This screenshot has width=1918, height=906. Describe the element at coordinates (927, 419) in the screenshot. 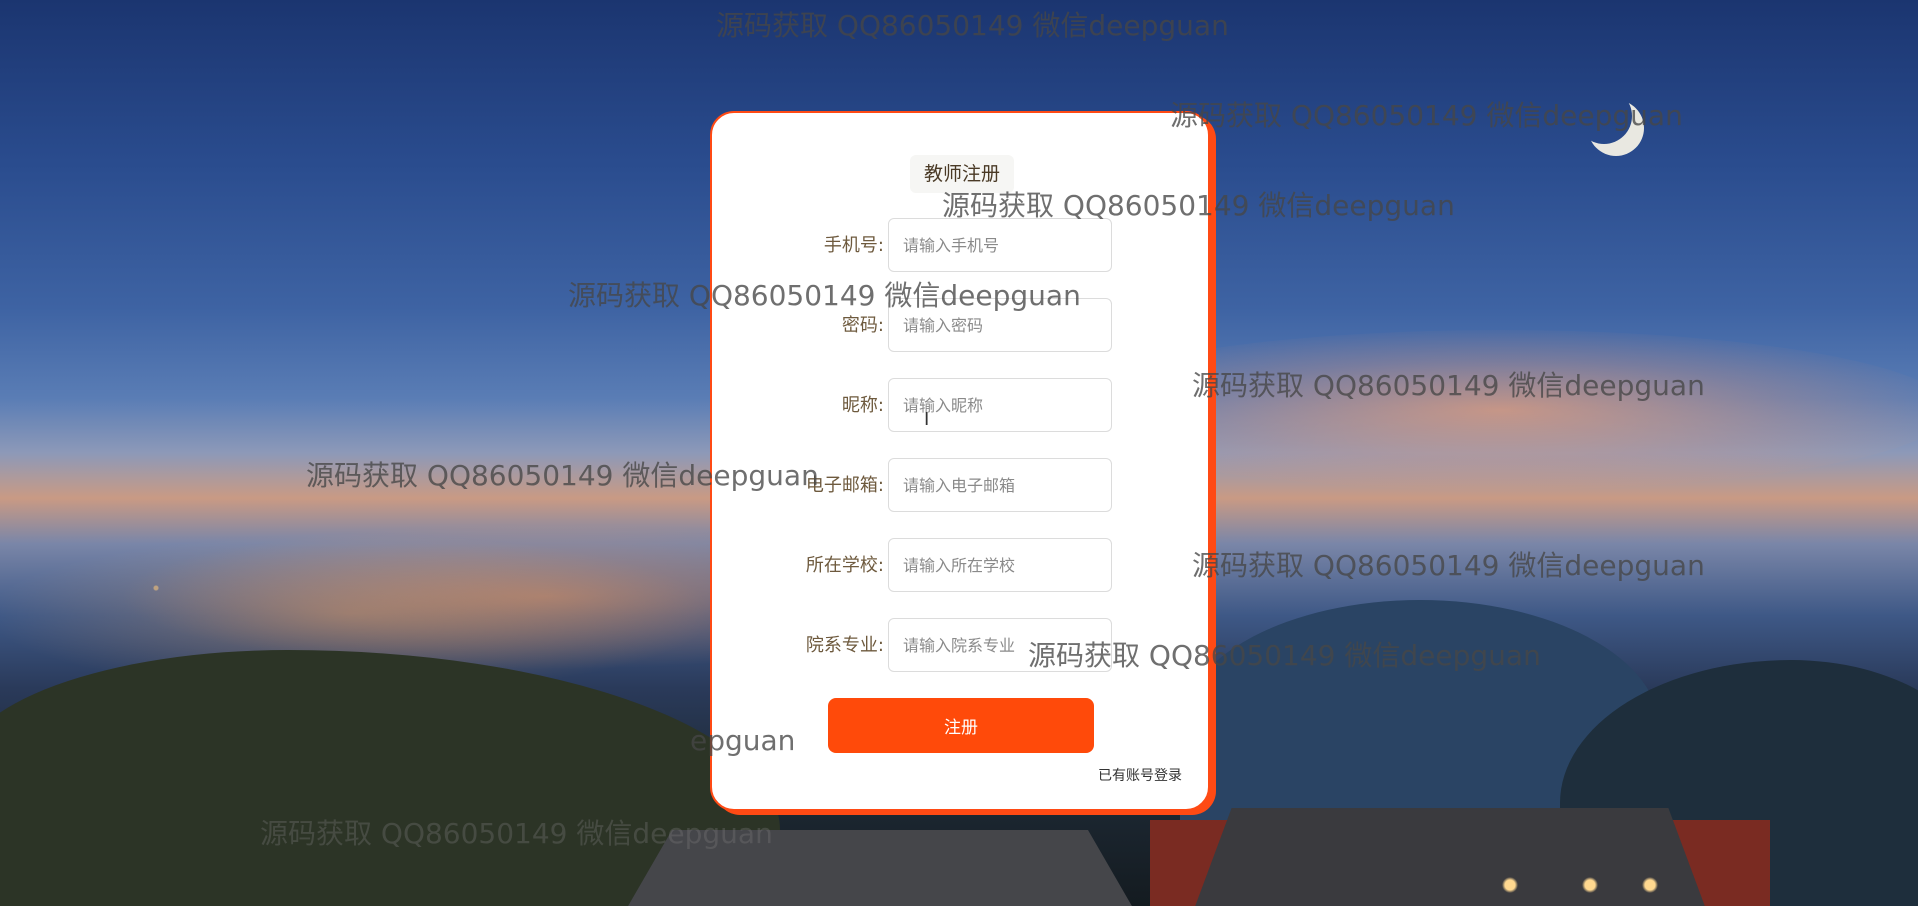

I see `text-cursor-icon: I` at that location.